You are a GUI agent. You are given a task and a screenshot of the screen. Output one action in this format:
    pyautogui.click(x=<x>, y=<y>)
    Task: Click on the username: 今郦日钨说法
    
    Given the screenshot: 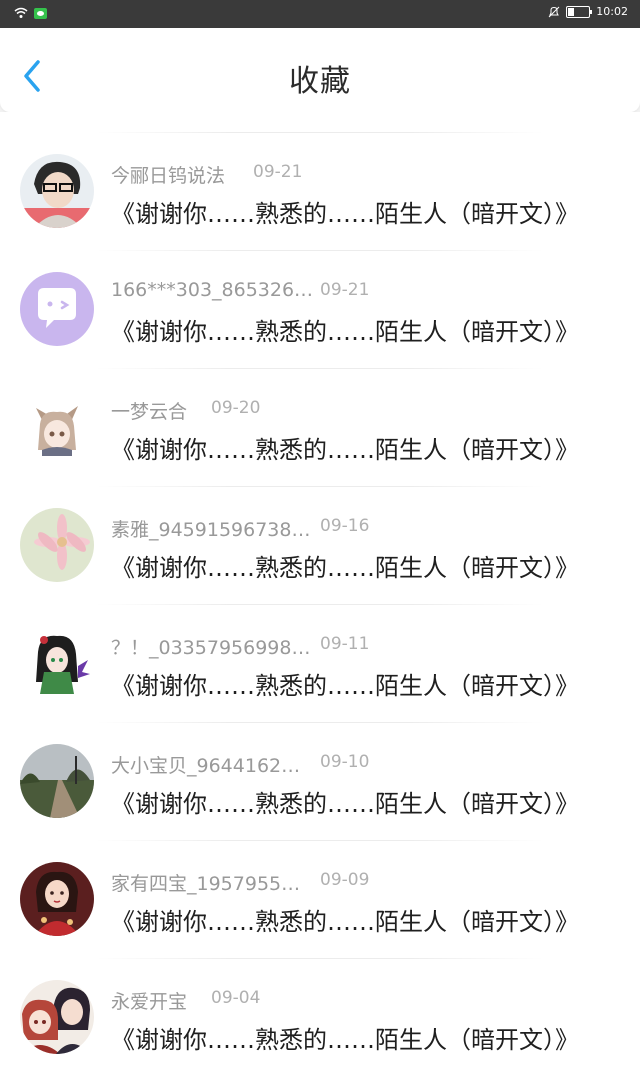 What is the action you would take?
    pyautogui.click(x=168, y=176)
    